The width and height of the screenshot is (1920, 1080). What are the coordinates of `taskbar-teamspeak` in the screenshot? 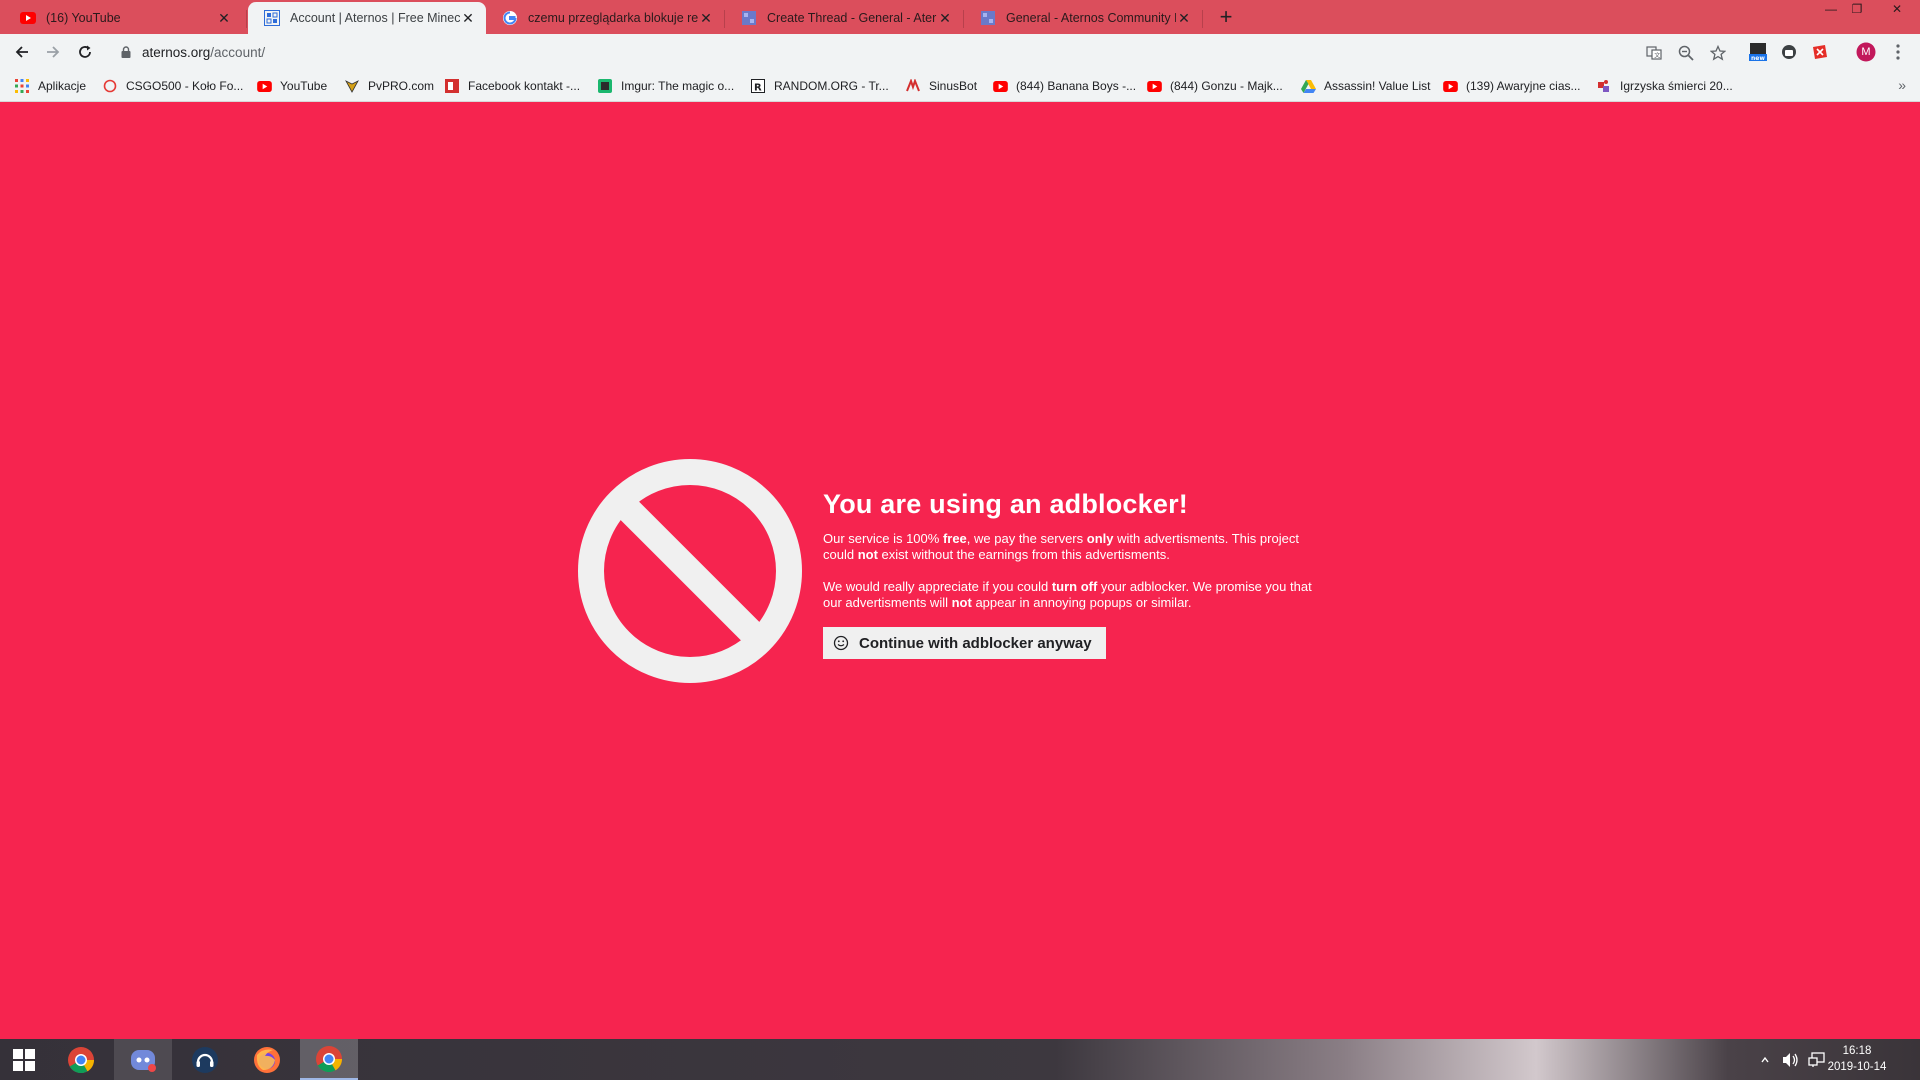 It's located at (205, 1059).